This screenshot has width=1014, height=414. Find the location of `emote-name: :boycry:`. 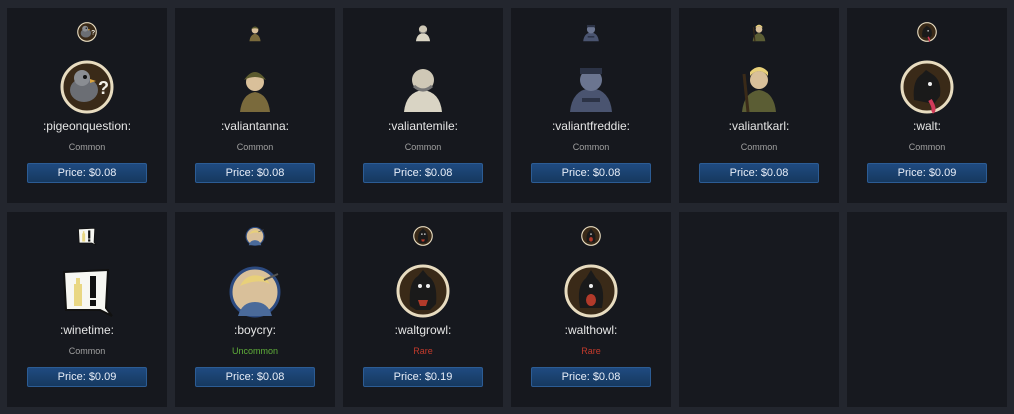

emote-name: :boycry: is located at coordinates (254, 330).